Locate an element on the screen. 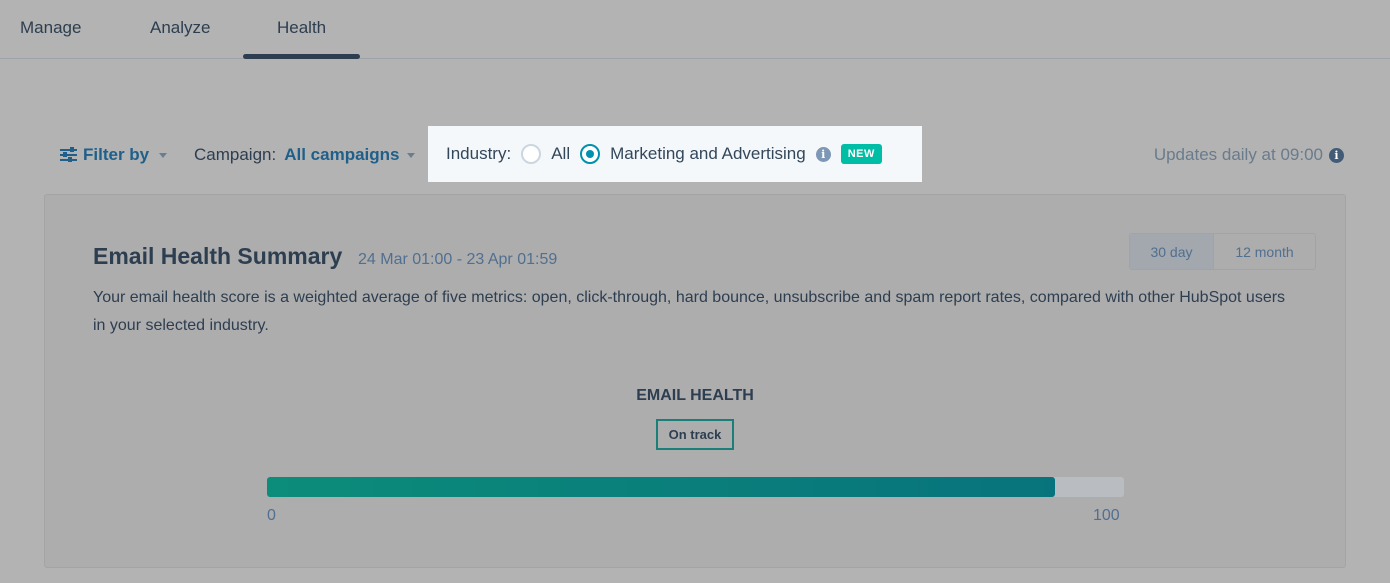 The width and height of the screenshot is (1390, 583). tab-manage: Manage is located at coordinates (50, 28).